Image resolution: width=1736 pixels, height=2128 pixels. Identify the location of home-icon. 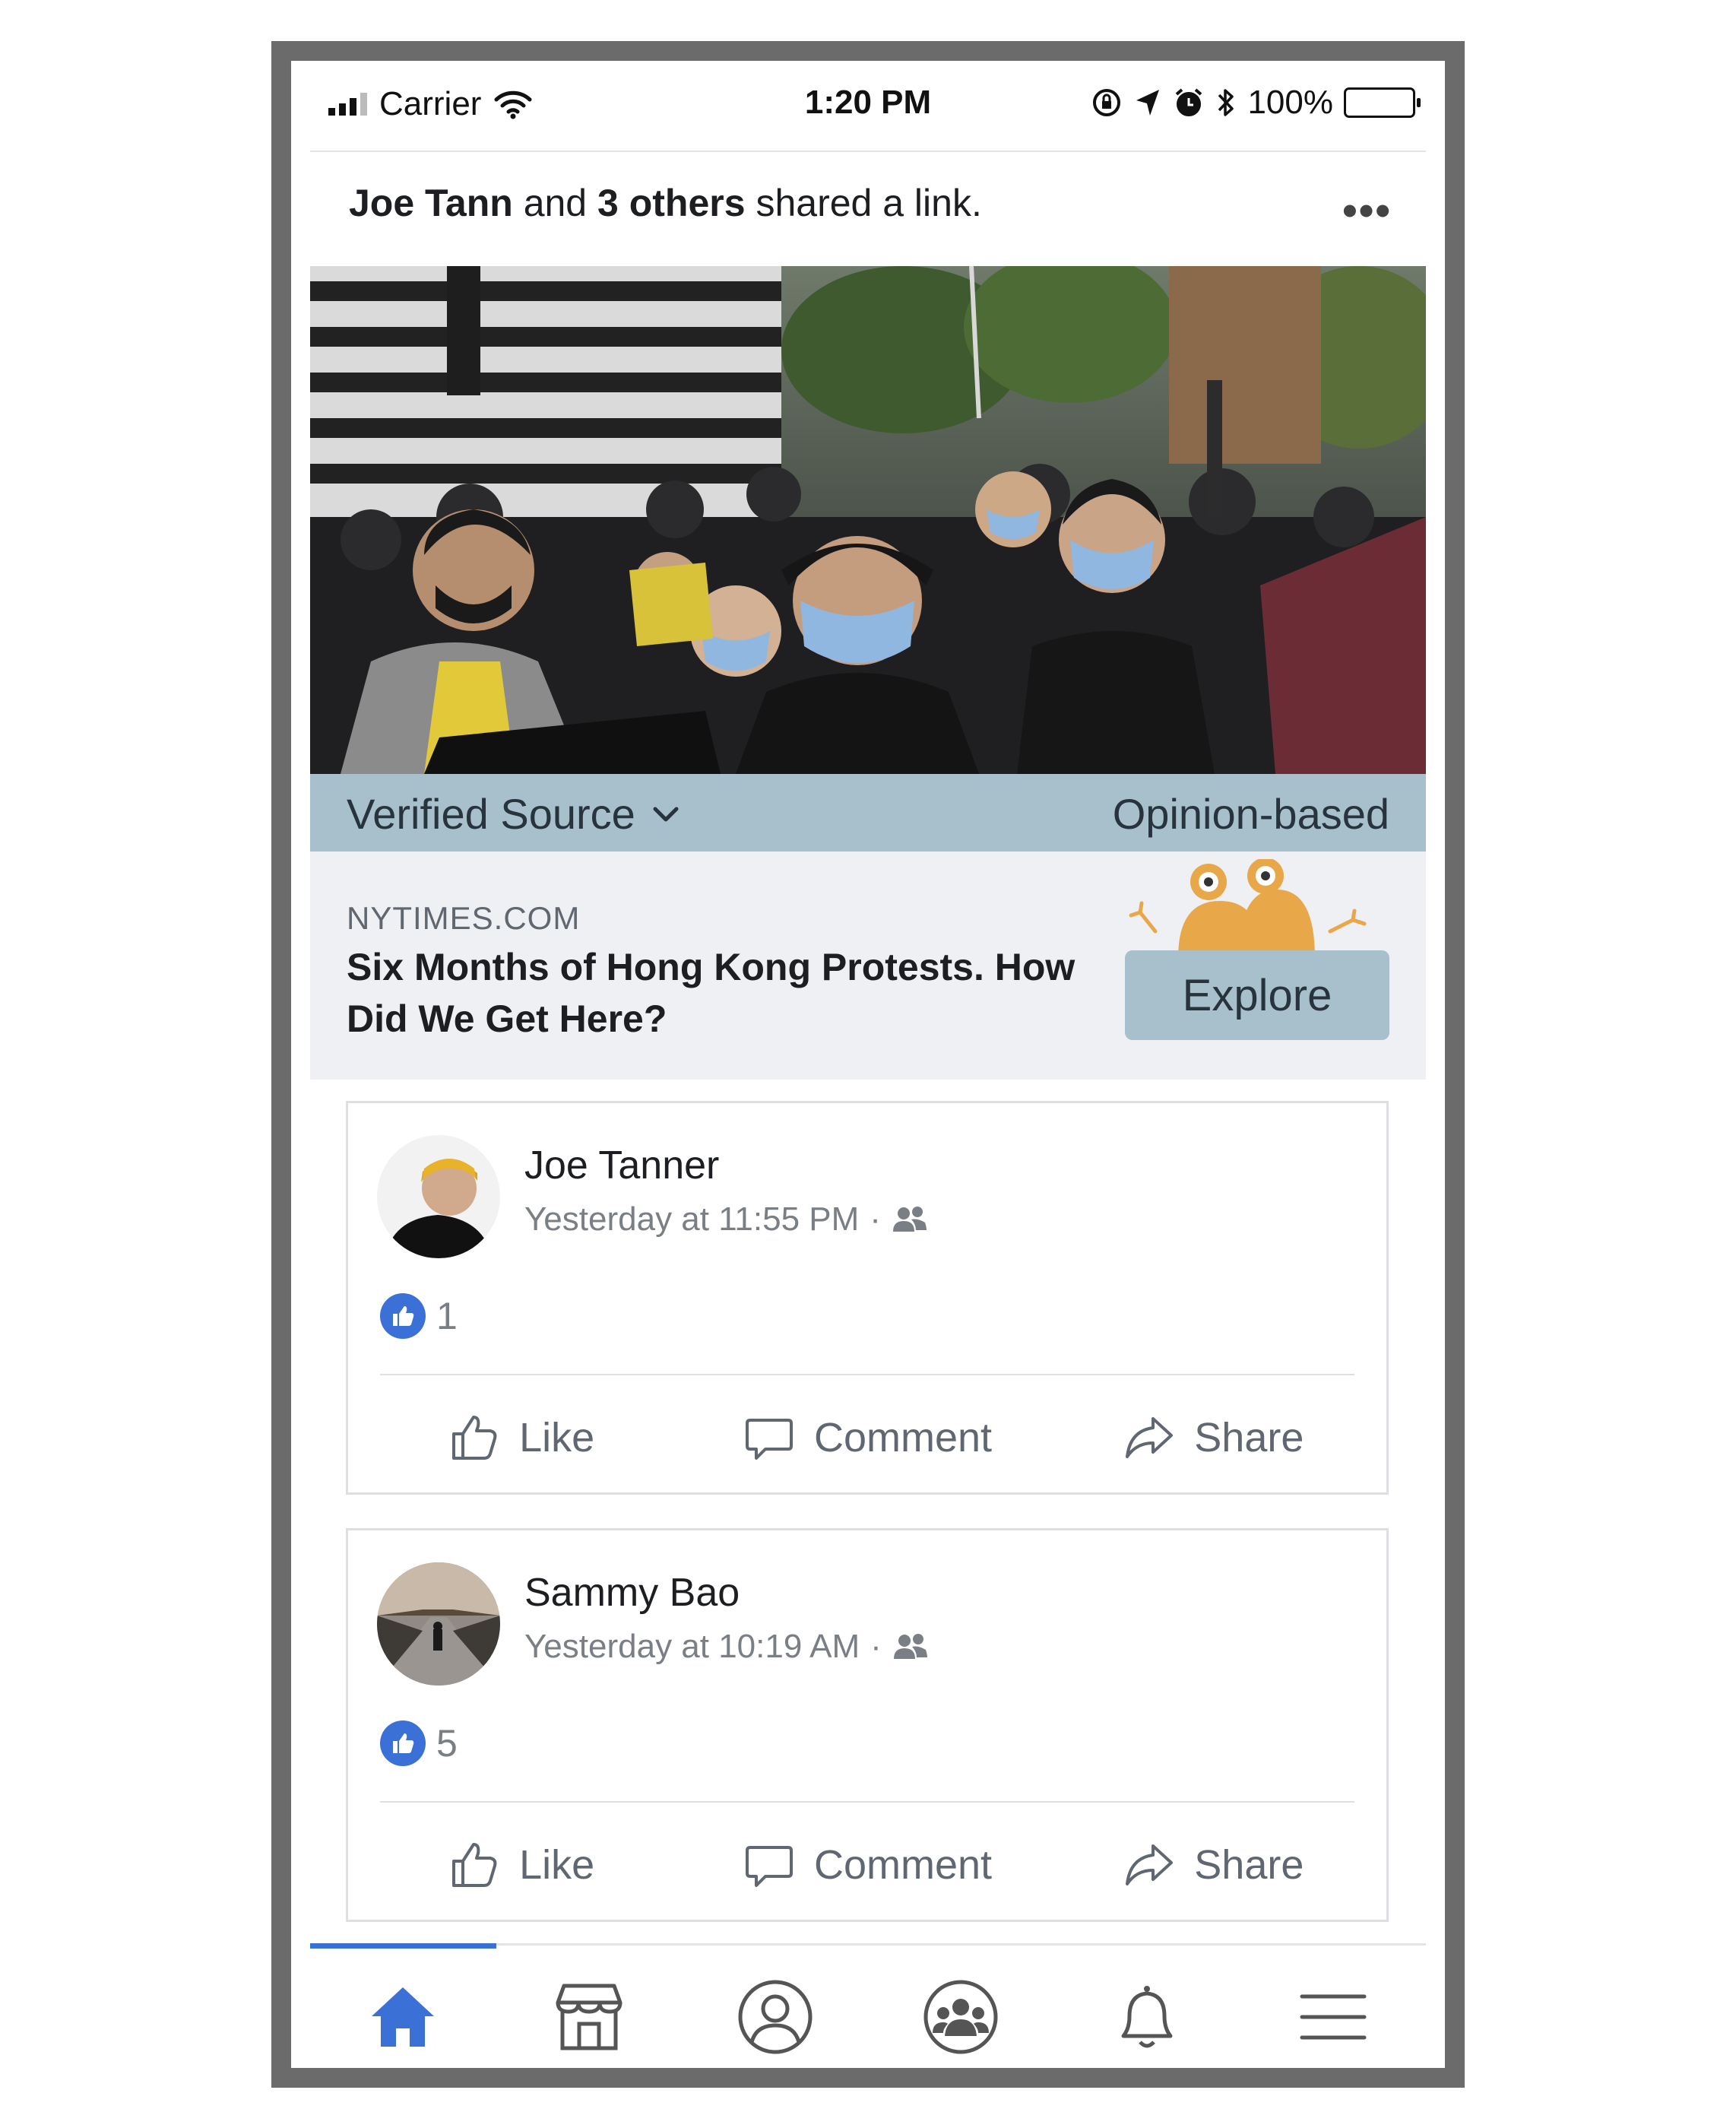
(403, 2017).